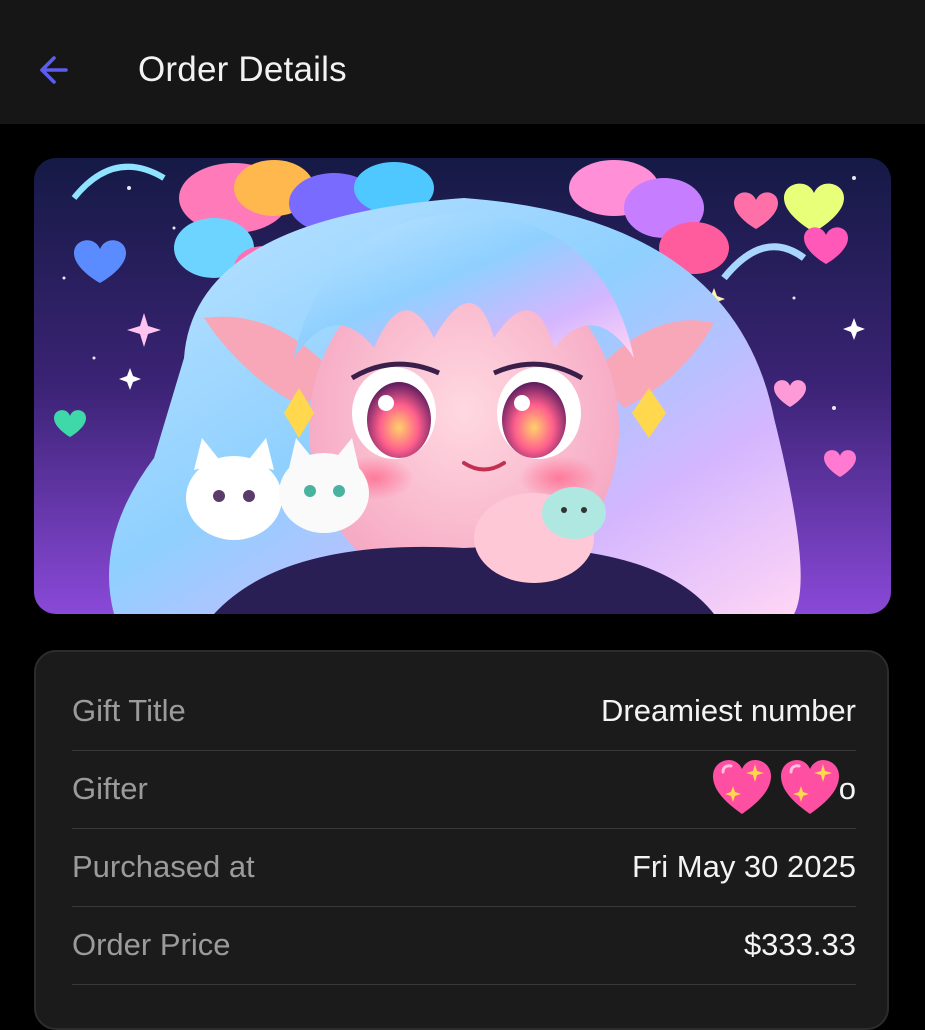 The height and width of the screenshot is (1030, 925). Describe the element at coordinates (110, 788) in the screenshot. I see `gifter-label: Gifter` at that location.